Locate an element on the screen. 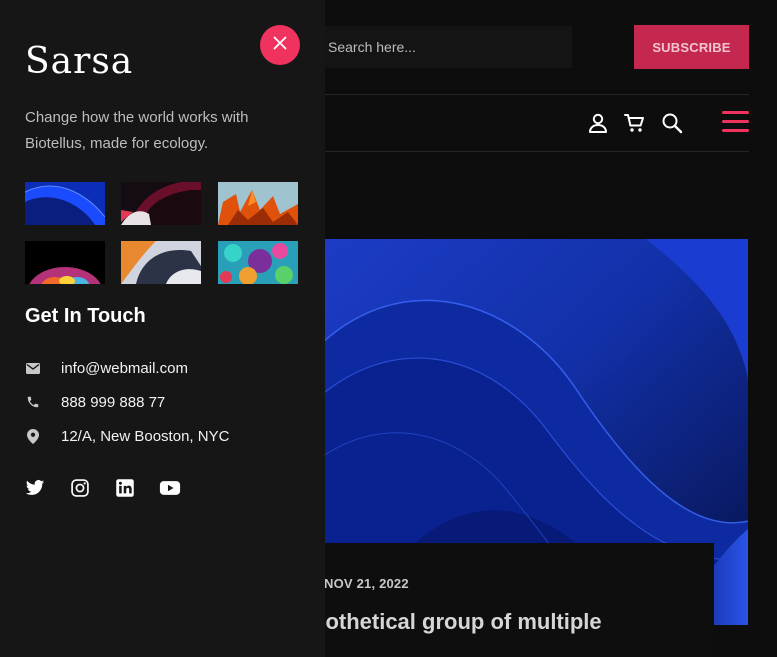 This screenshot has height=657, width=777. contact-address: 12/A, New Booston, NYC is located at coordinates (127, 436).